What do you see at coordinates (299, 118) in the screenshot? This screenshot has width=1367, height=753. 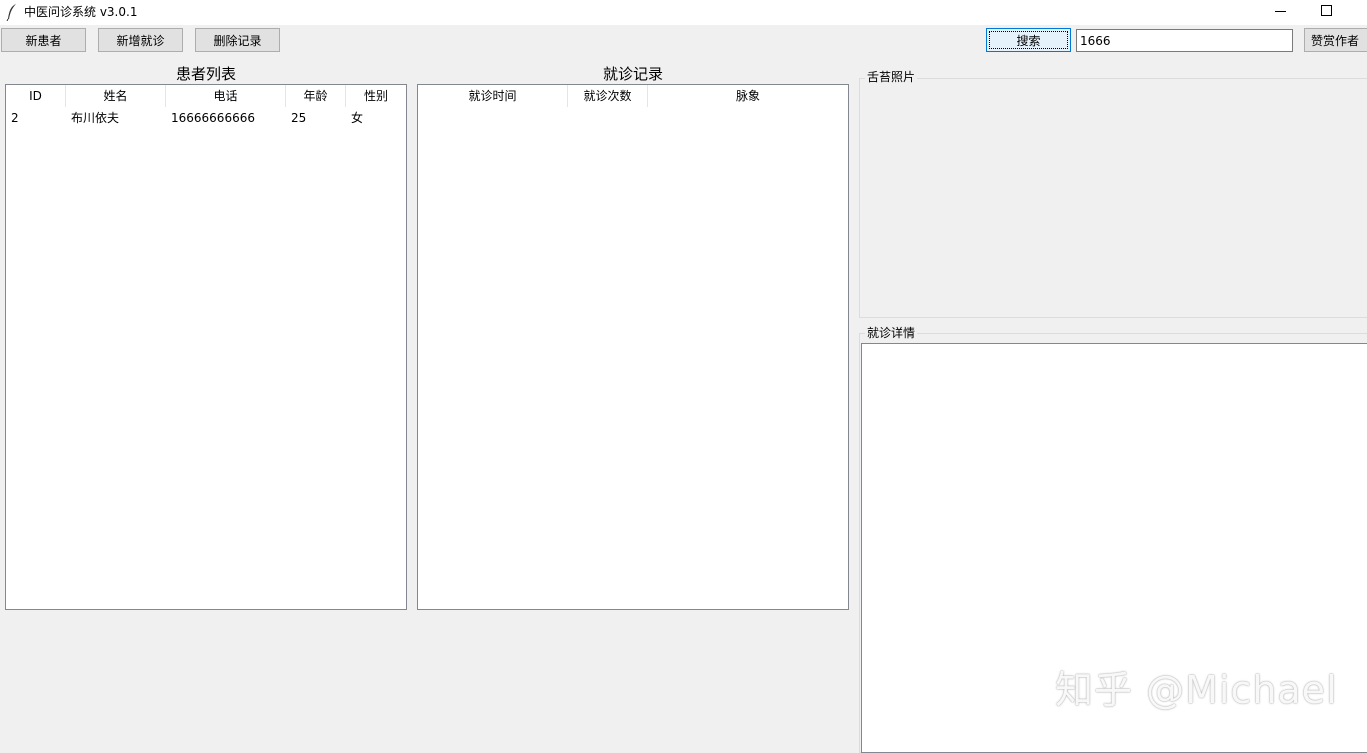 I see `cell-age: 25` at bounding box center [299, 118].